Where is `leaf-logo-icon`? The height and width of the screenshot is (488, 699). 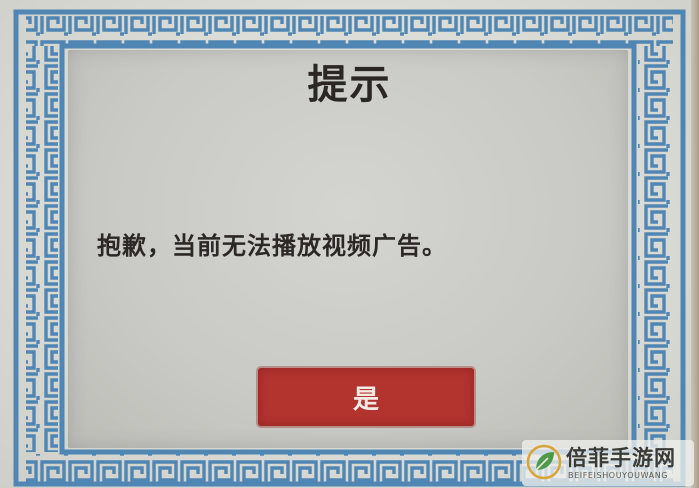
leaf-logo-icon is located at coordinates (544, 462).